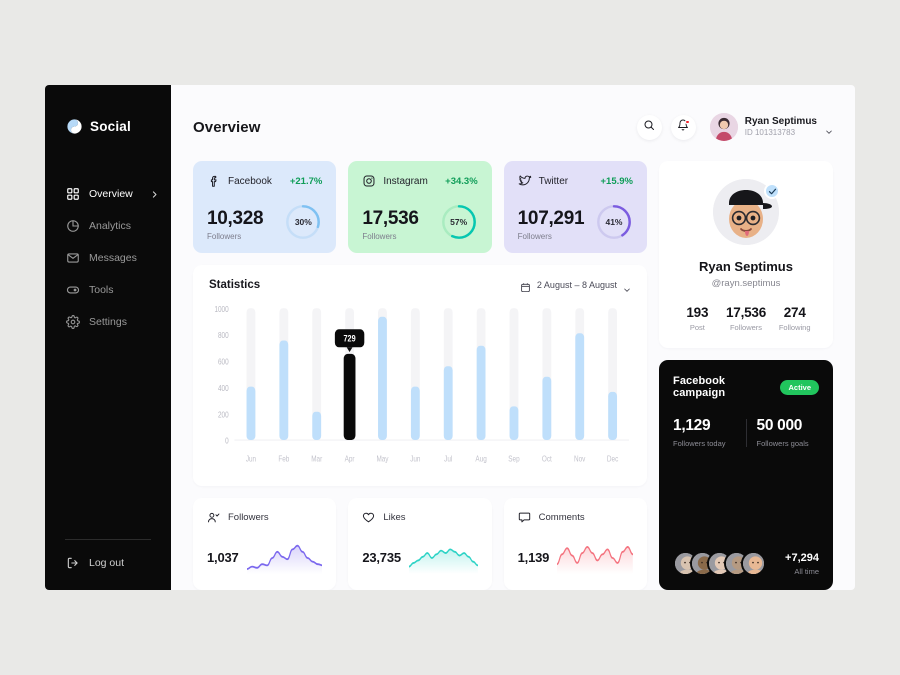  What do you see at coordinates (719, 563) in the screenshot?
I see `avatar-stack` at bounding box center [719, 563].